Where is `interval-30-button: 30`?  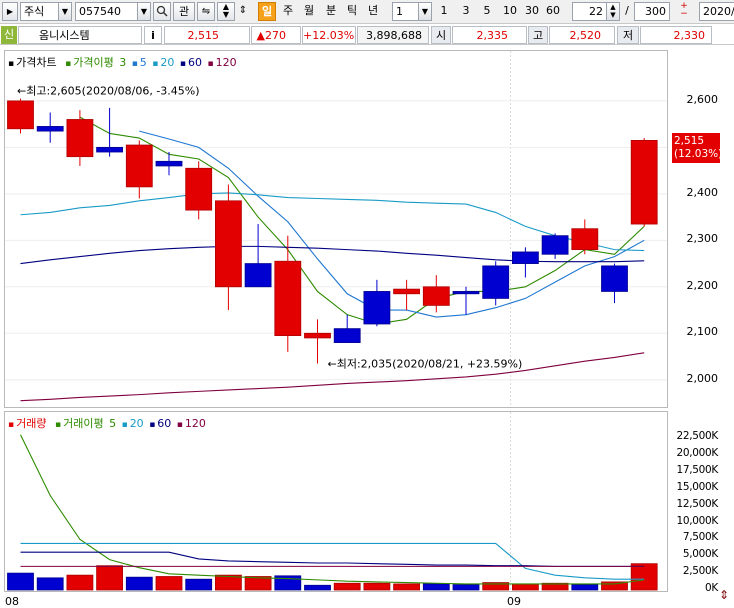
interval-30-button: 30 is located at coordinates (532, 11).